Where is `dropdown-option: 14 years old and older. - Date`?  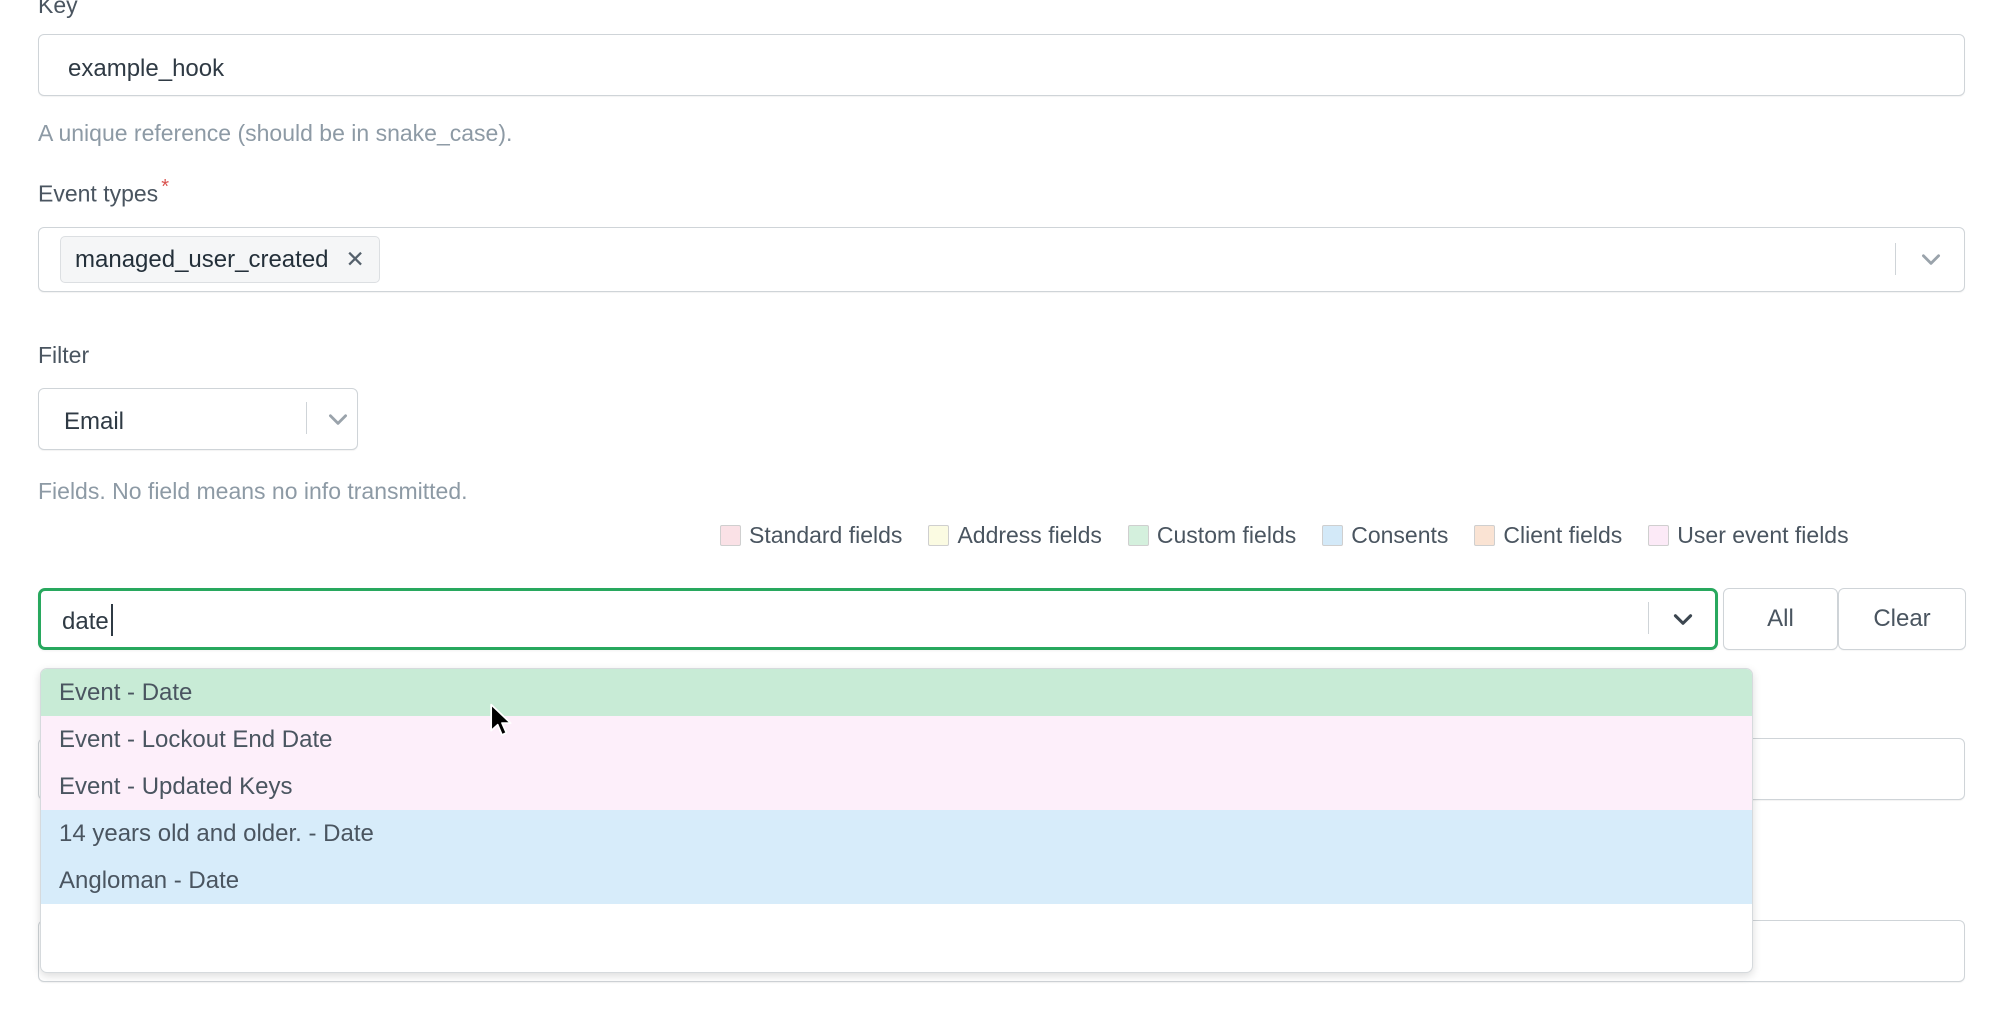
dropdown-option: 14 years old and older. - Date is located at coordinates (896, 833).